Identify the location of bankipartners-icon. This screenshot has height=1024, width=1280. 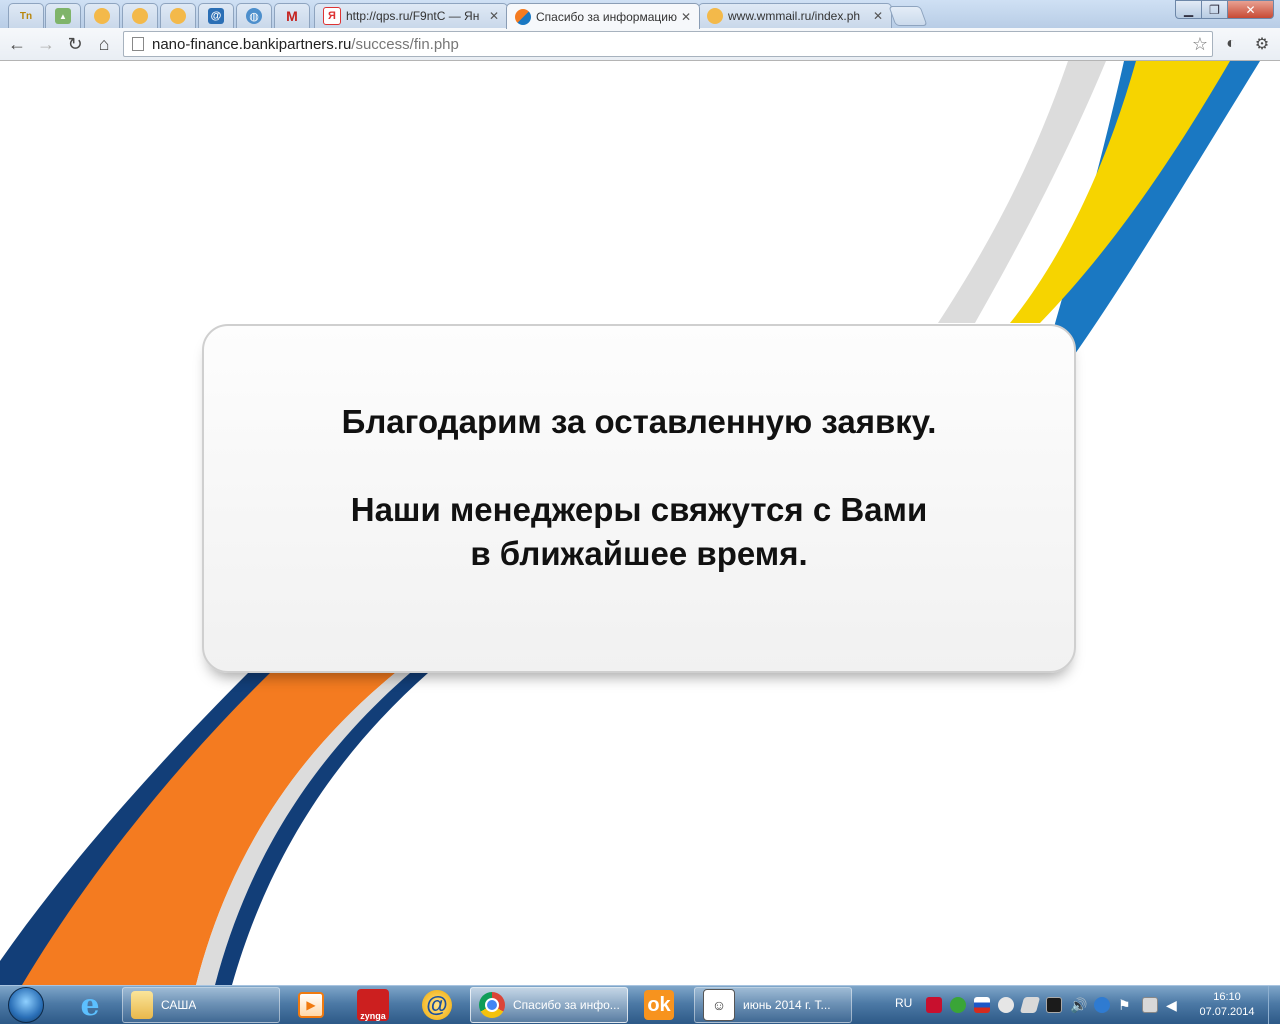
(523, 16).